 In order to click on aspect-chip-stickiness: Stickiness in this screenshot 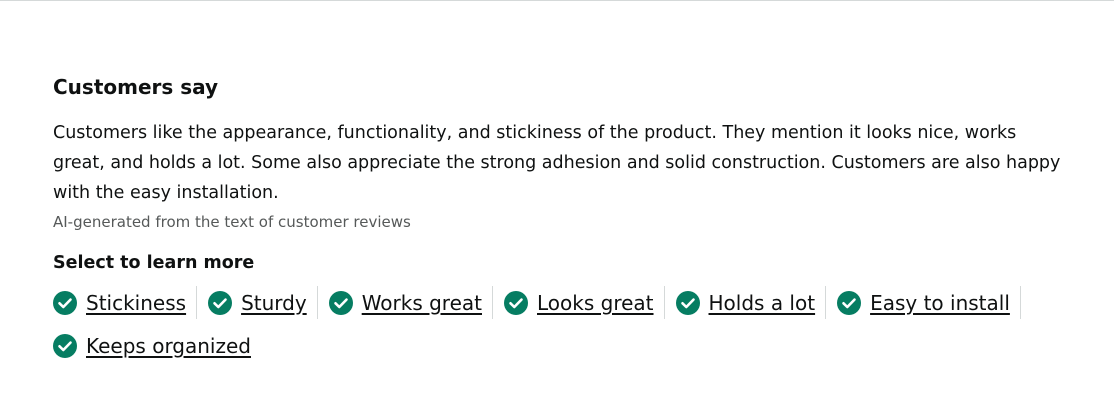, I will do `click(125, 302)`.